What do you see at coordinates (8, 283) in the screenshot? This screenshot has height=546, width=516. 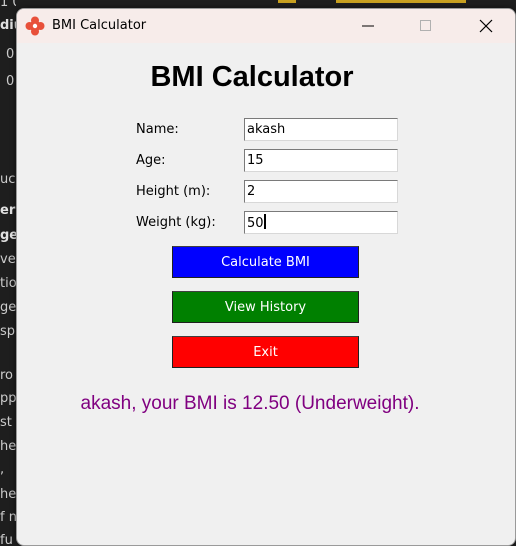 I see `background-text: tio` at bounding box center [8, 283].